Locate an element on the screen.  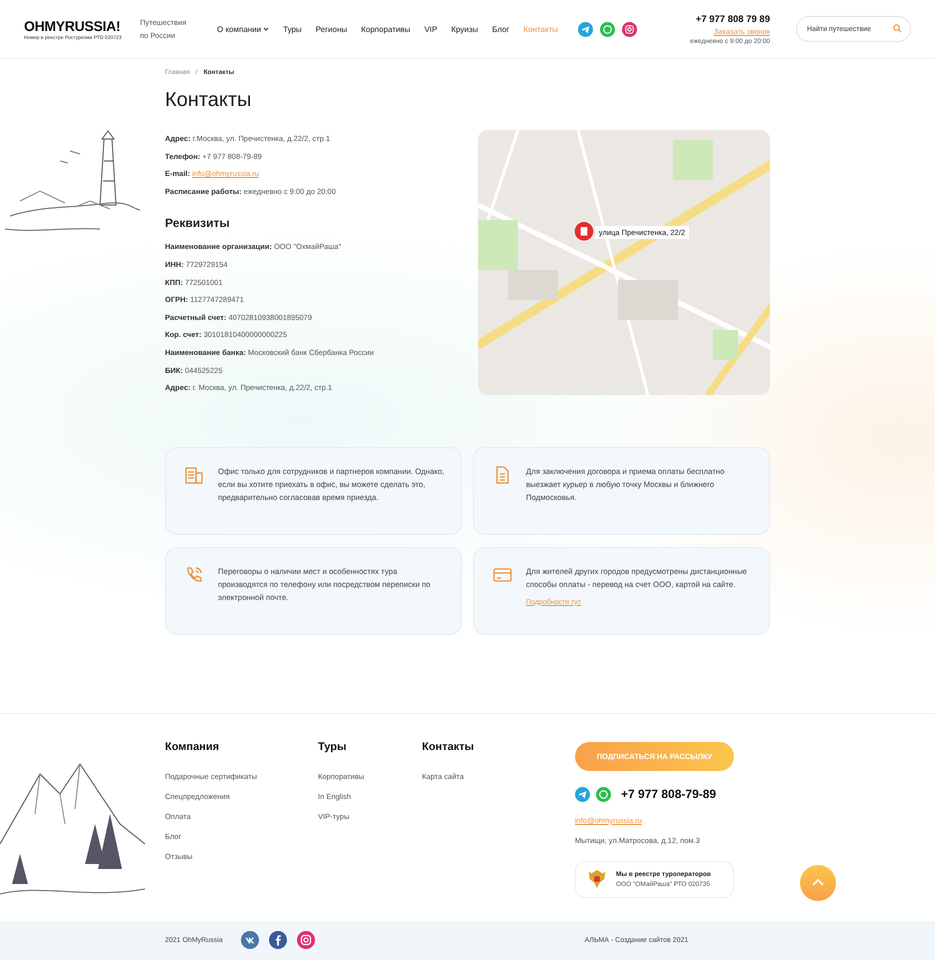
building-icon is located at coordinates (194, 474).